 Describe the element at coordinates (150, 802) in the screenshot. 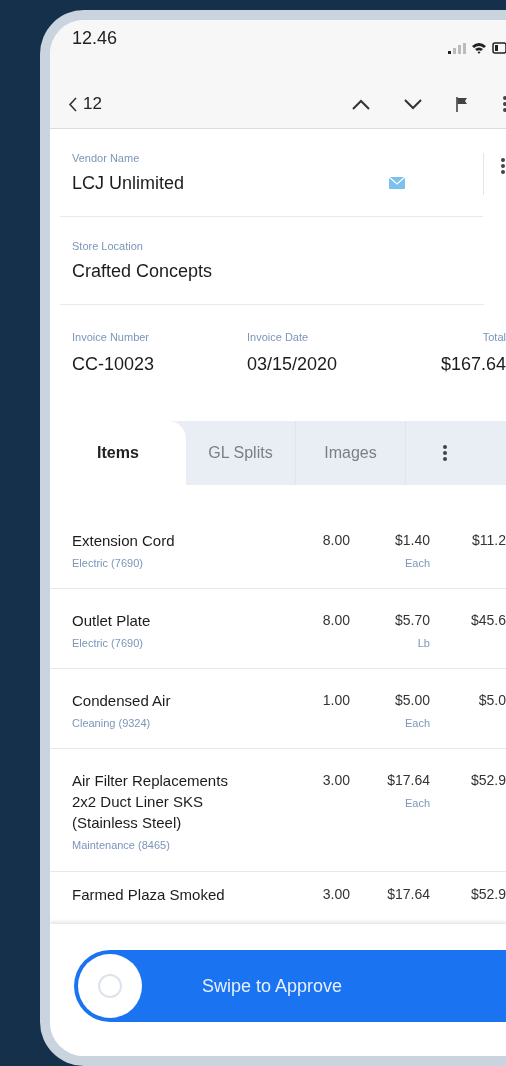

I see `item-name: Air Filter Replacements 2x2 Duct Liner SKS (Stainless Steel)` at that location.